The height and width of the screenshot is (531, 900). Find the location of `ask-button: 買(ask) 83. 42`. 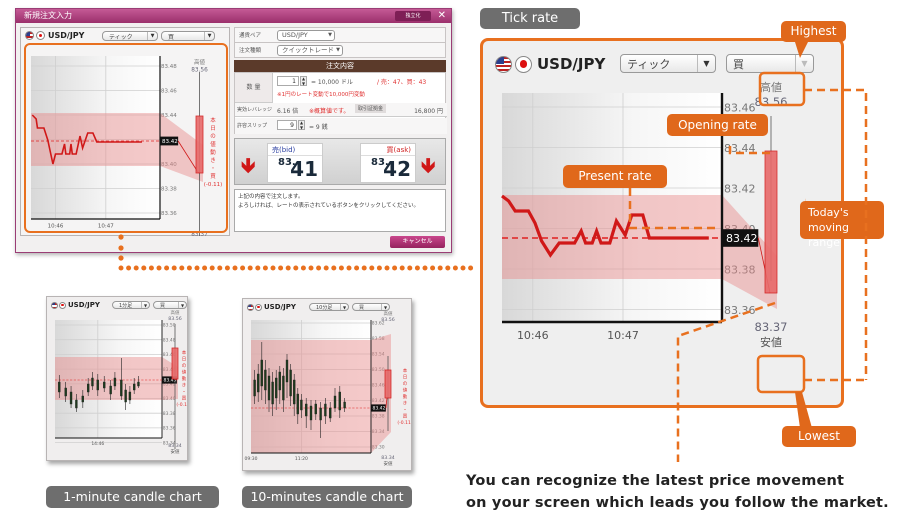

ask-button: 買(ask) 83. 42 is located at coordinates (388, 163).